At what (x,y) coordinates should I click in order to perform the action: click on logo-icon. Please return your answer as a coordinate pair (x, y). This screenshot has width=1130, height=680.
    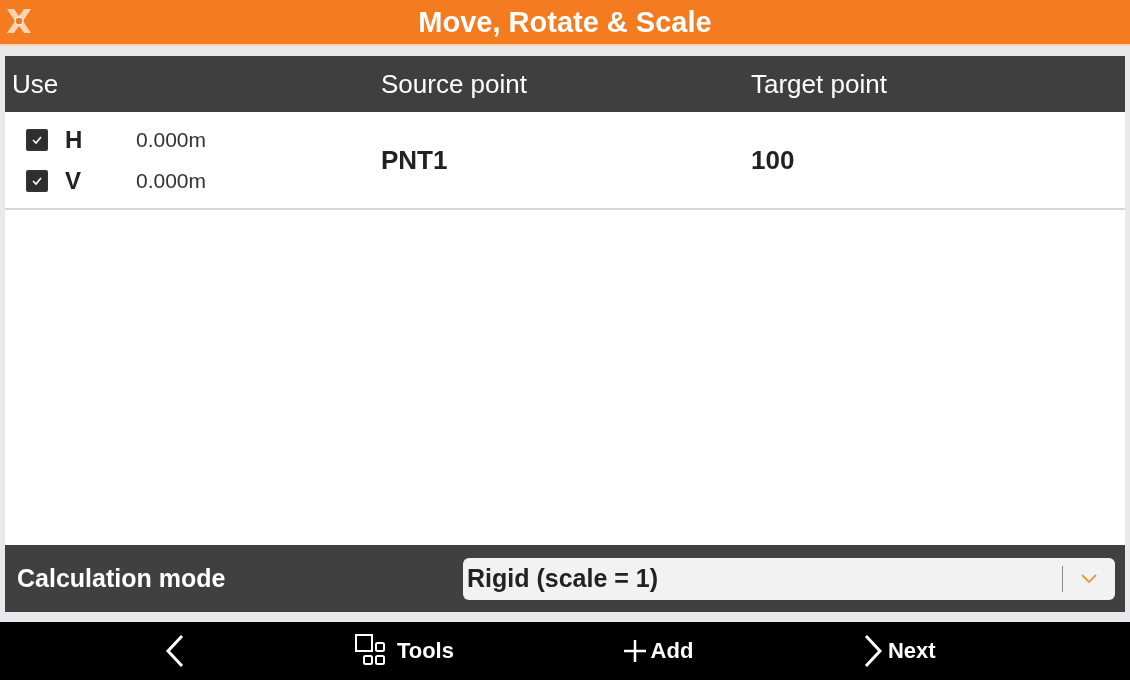
    Looking at the image, I should click on (19, 21).